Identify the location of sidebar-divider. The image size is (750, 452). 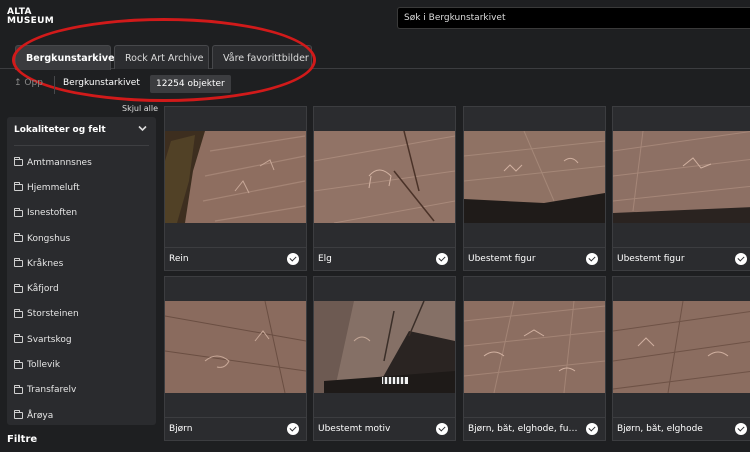
(81, 145).